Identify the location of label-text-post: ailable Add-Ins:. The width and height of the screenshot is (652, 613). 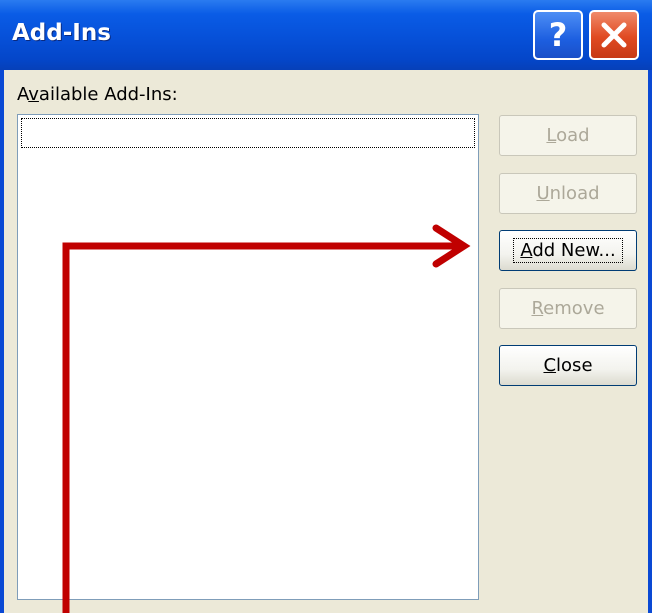
(108, 94).